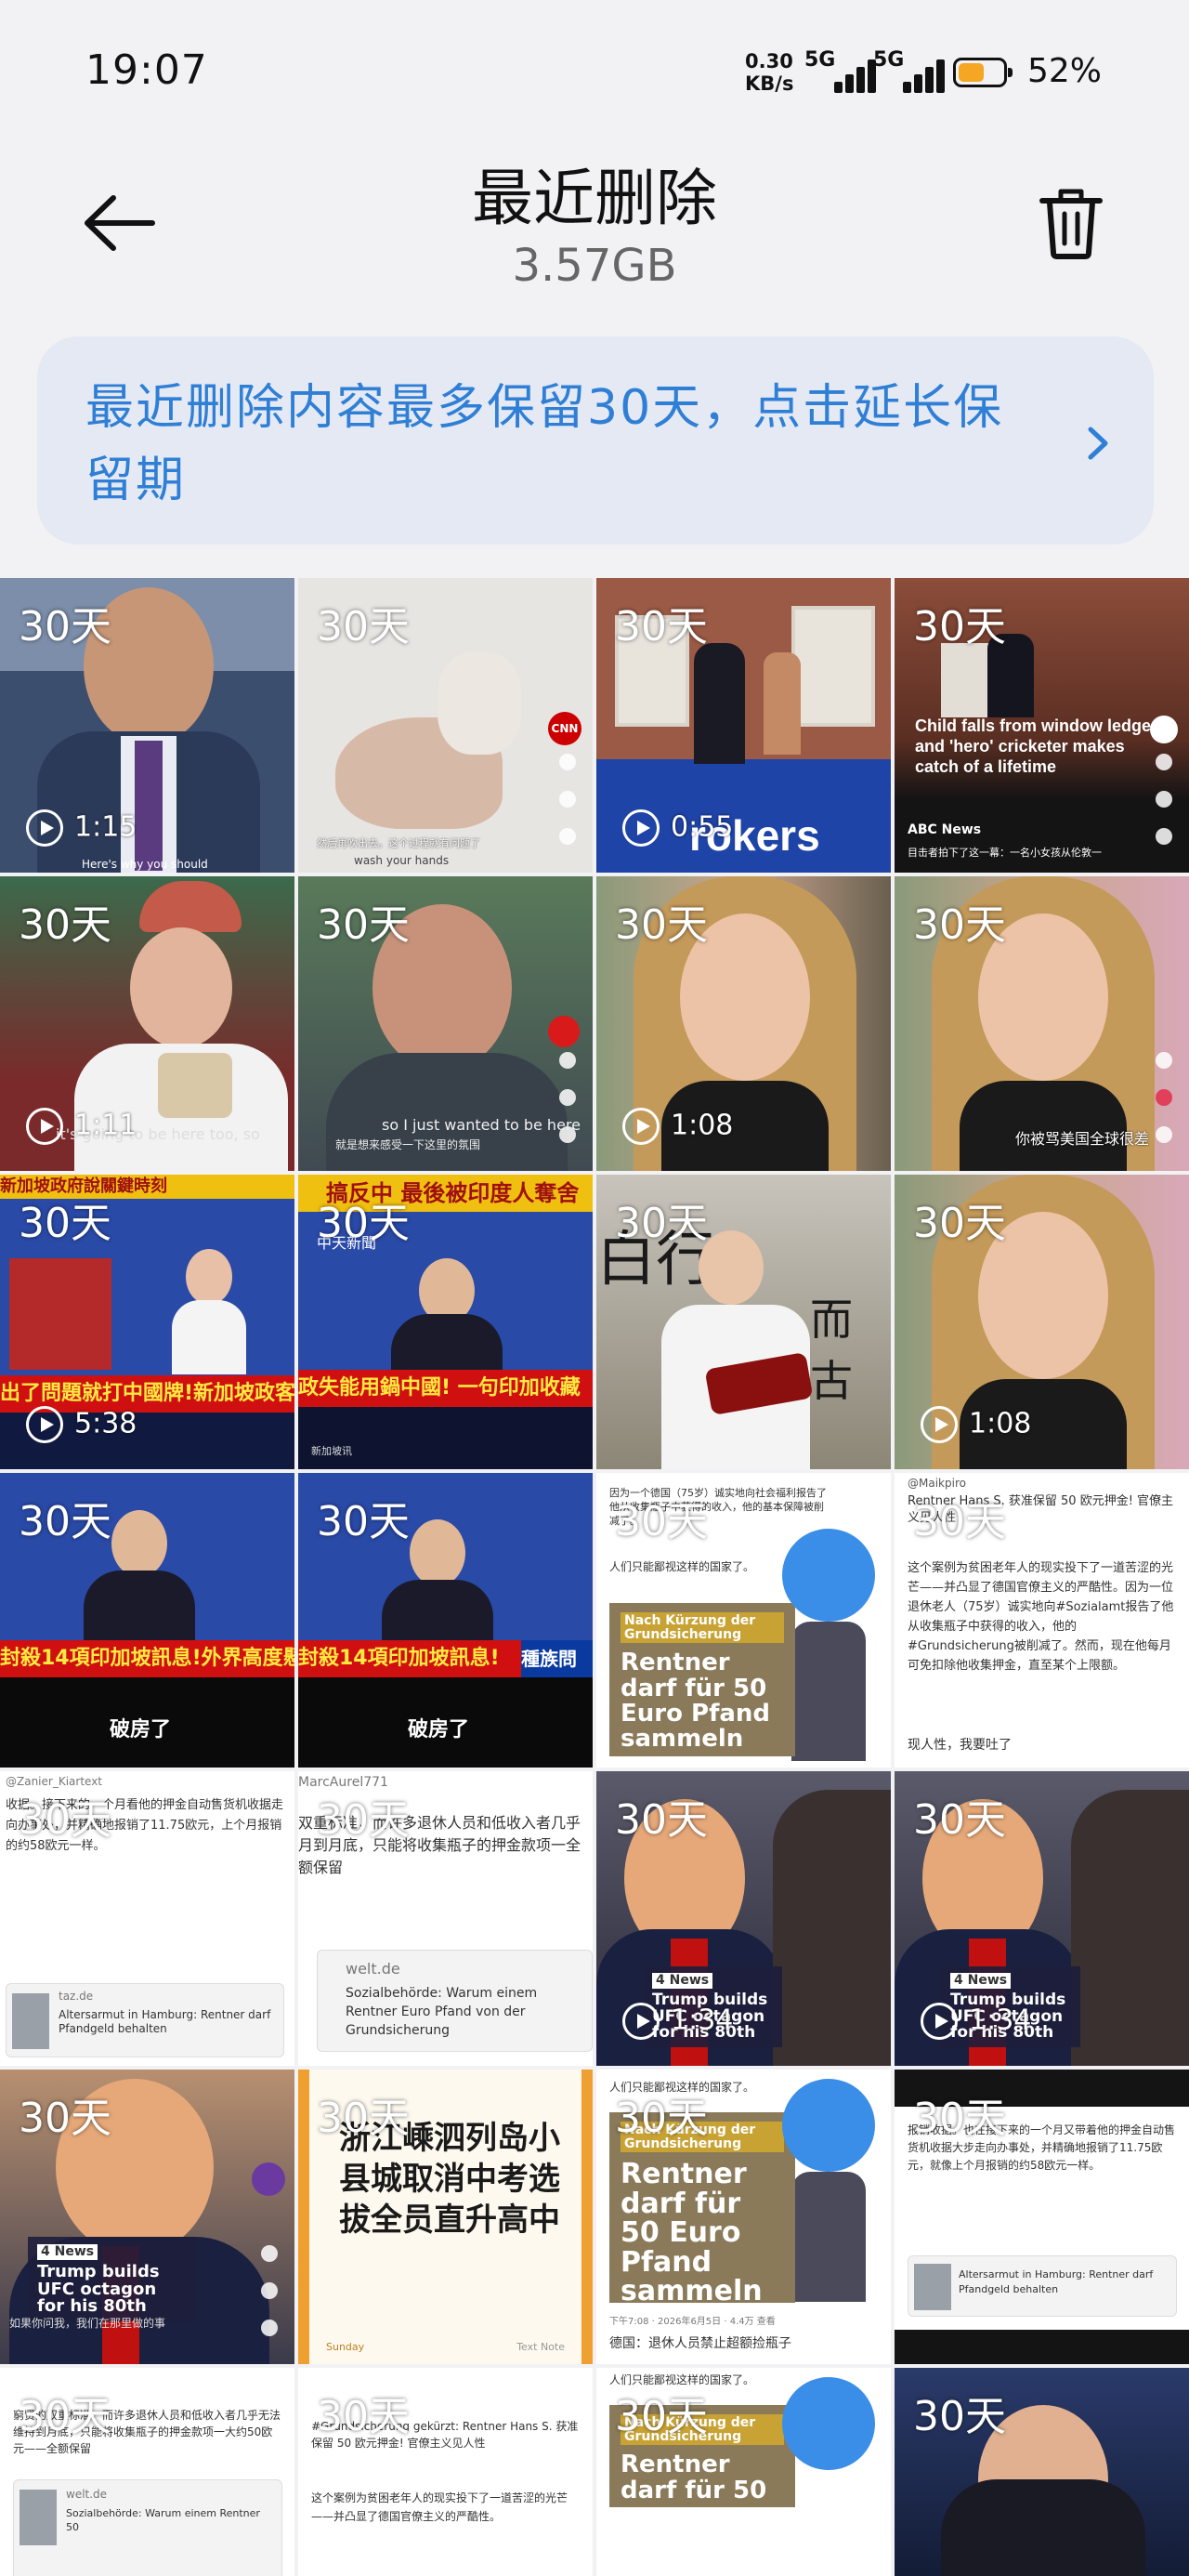 Image resolution: width=1189 pixels, height=2576 pixels. I want to click on media-tile: rokers 30天 0:55, so click(743, 725).